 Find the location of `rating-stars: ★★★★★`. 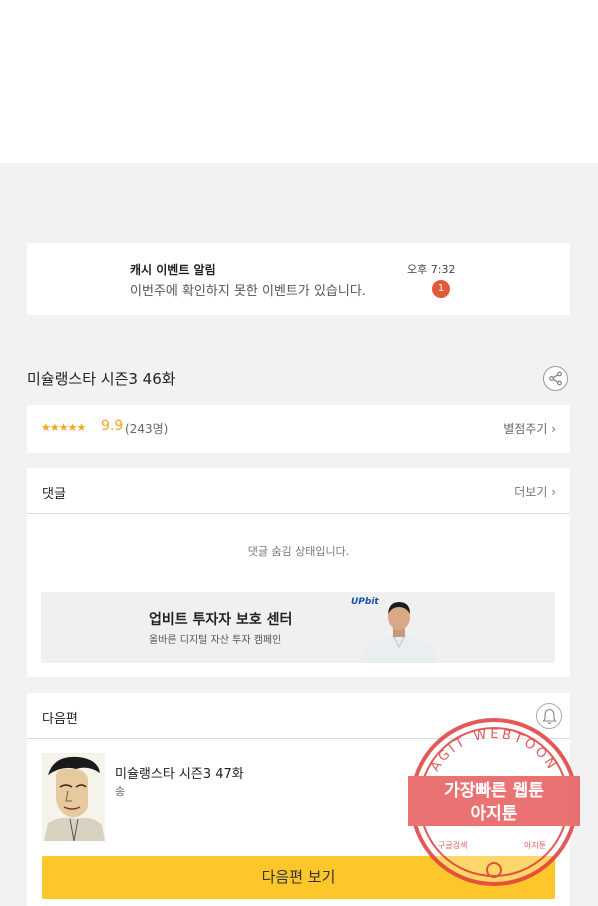

rating-stars: ★★★★★ is located at coordinates (63, 427).